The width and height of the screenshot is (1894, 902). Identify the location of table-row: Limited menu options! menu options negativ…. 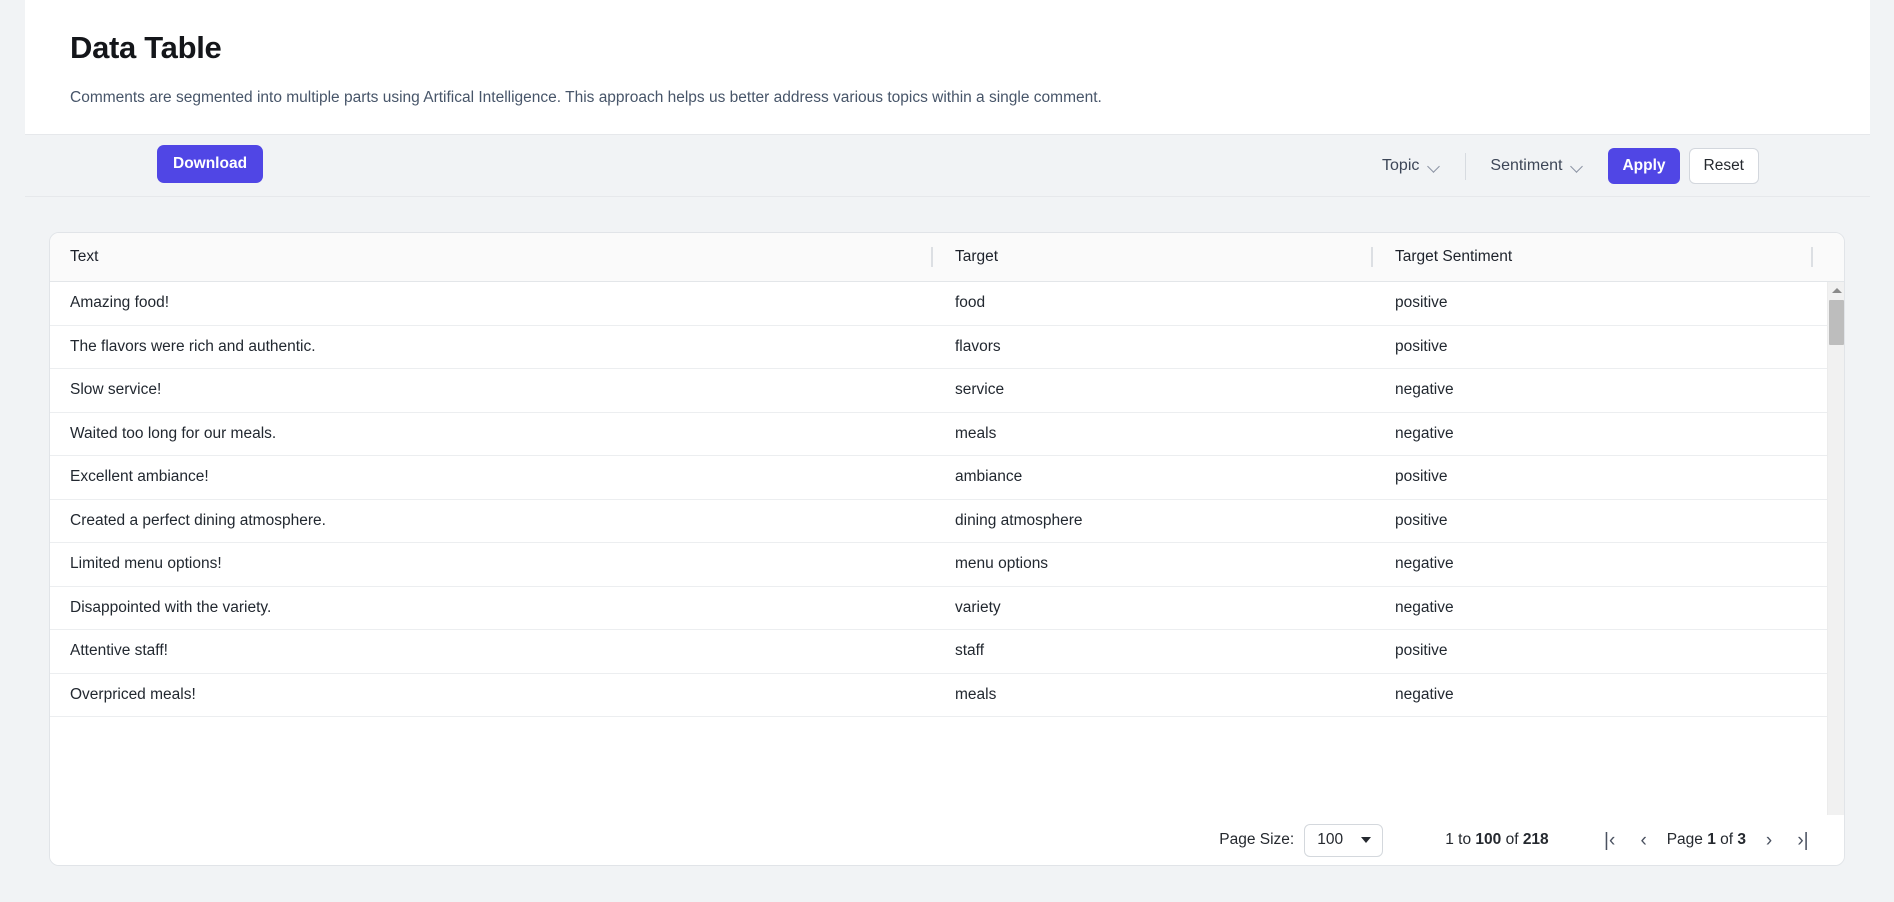
(947, 565).